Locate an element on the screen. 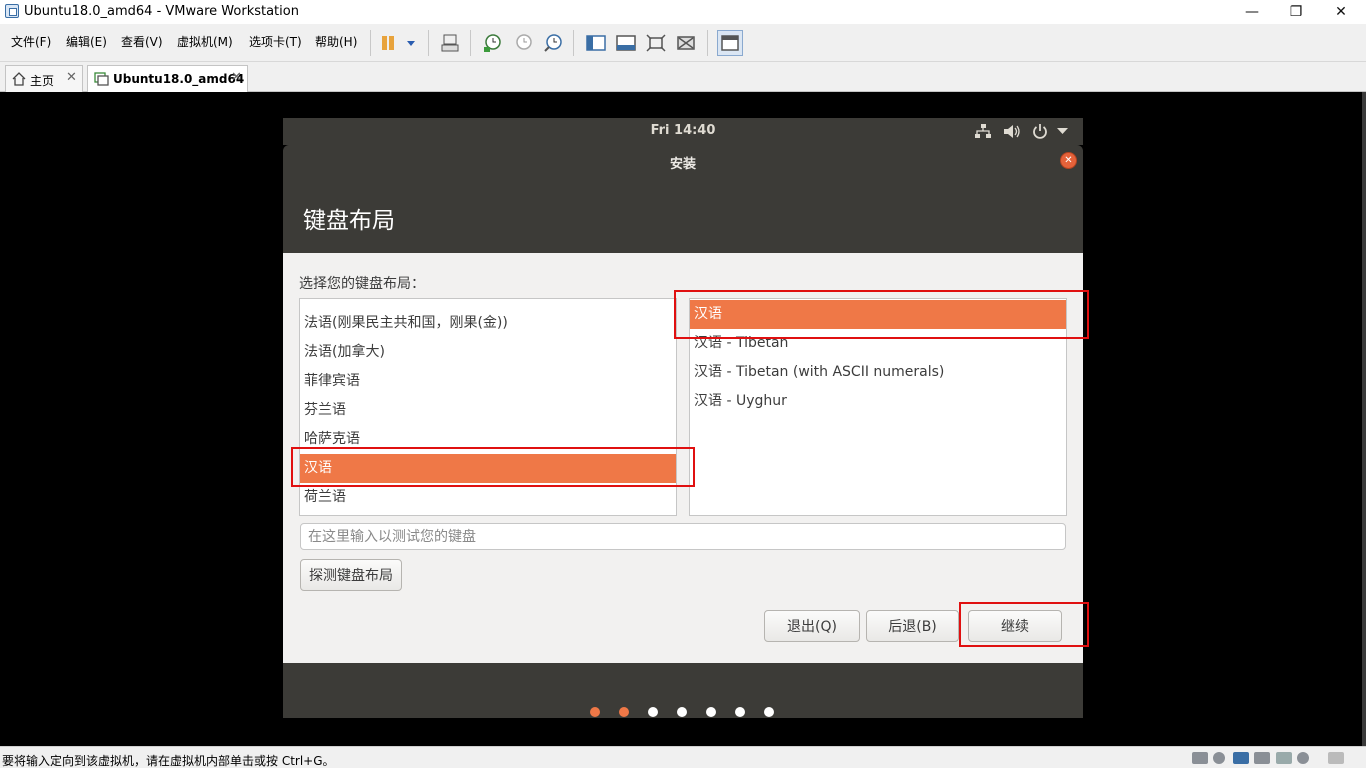  printer-icon is located at coordinates (1262, 758).